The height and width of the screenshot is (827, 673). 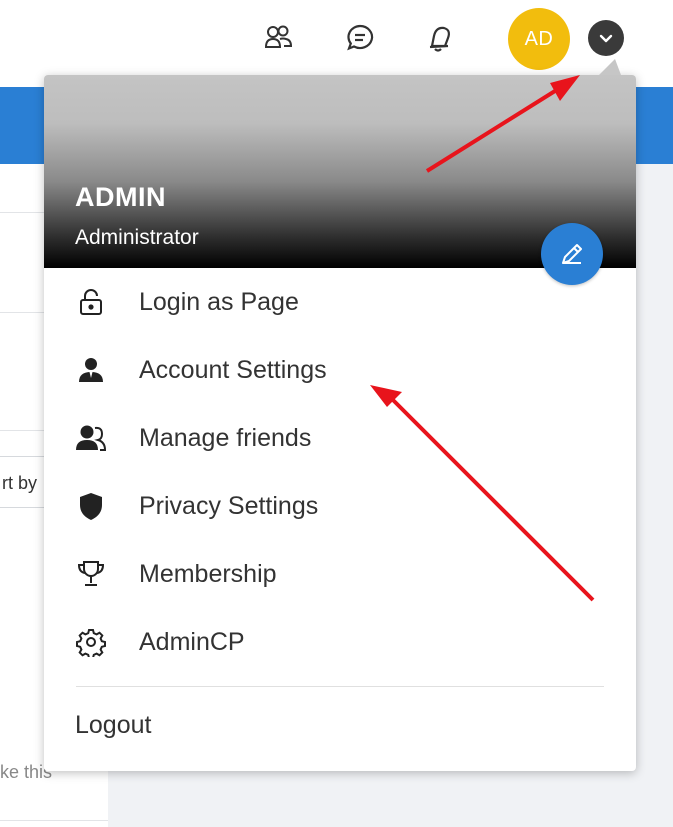 What do you see at coordinates (360, 38) in the screenshot?
I see `chat-icon` at bounding box center [360, 38].